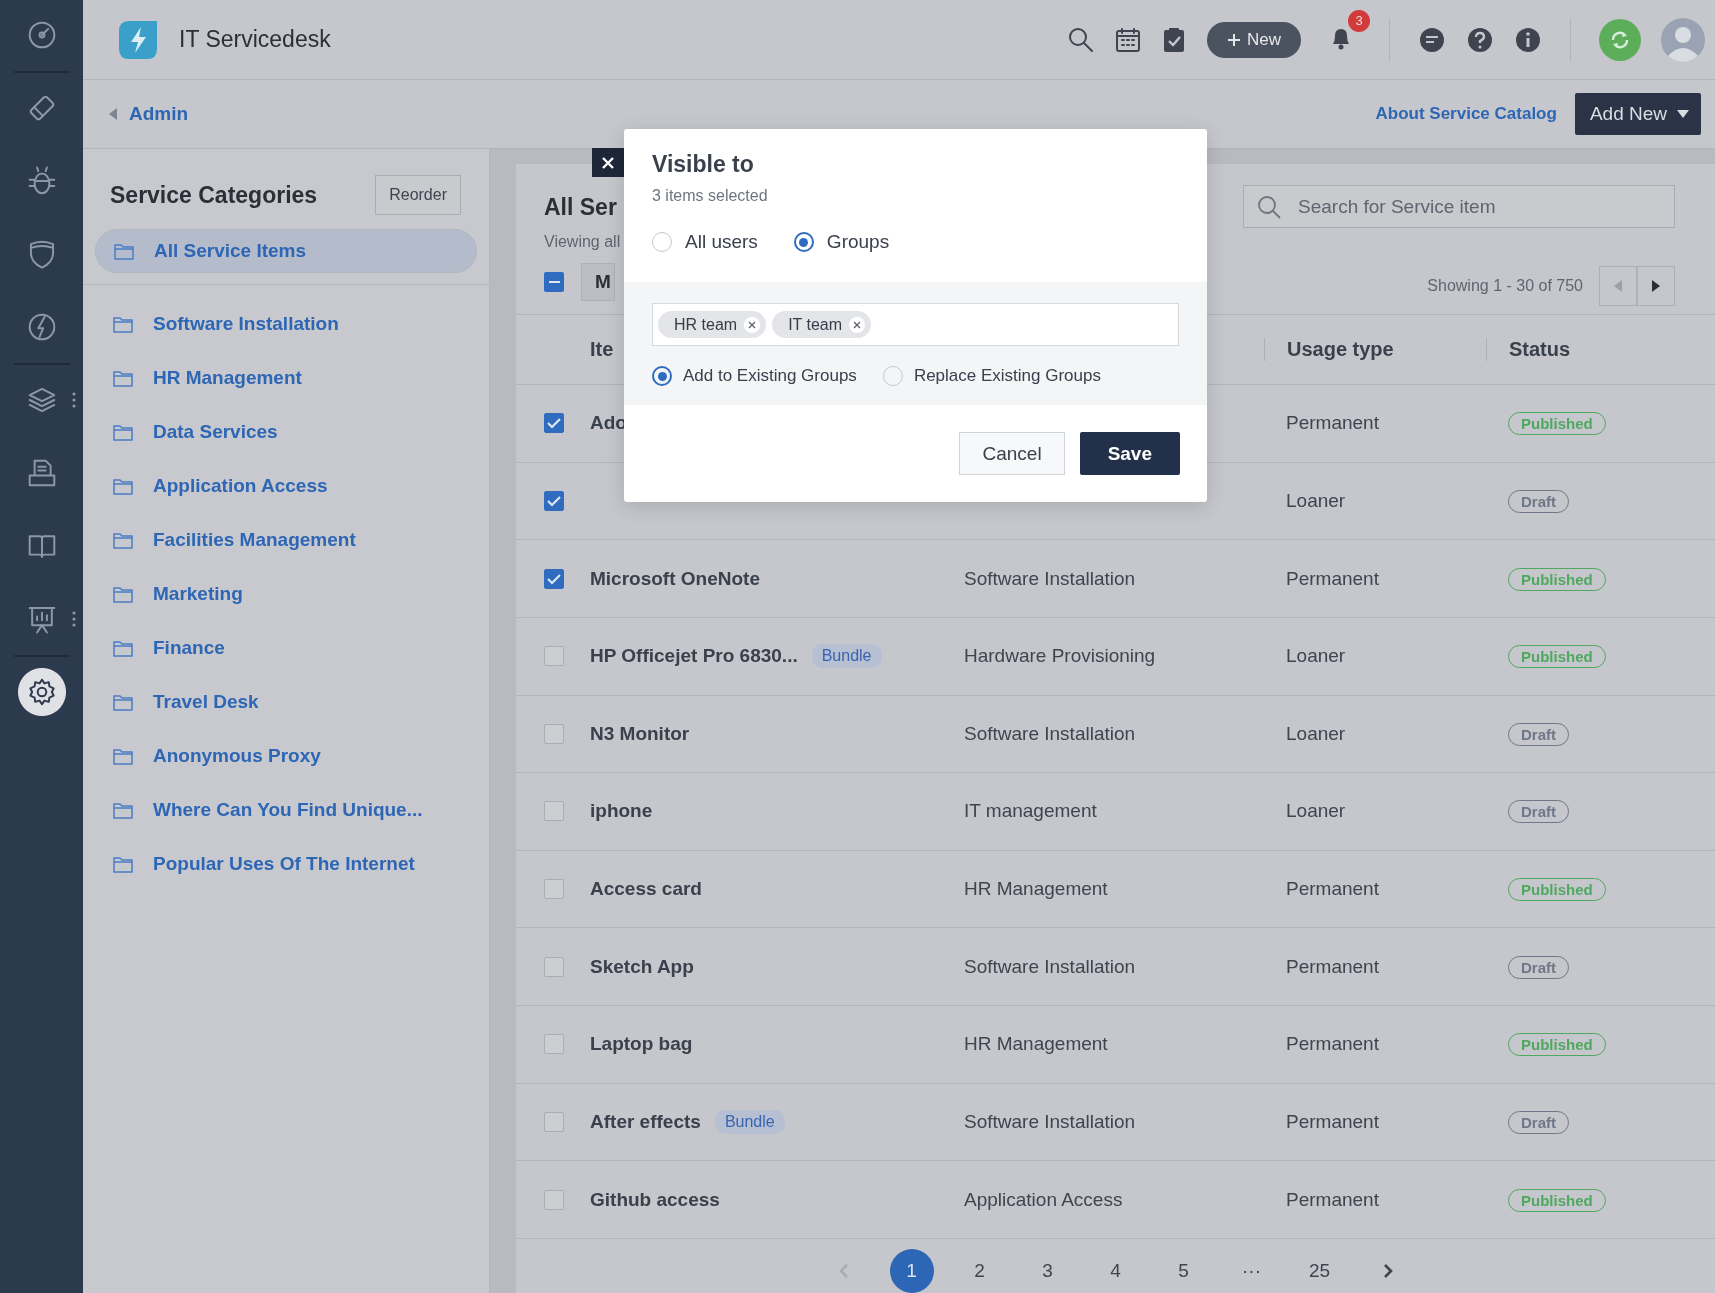 The height and width of the screenshot is (1293, 1715). What do you see at coordinates (73, 619) in the screenshot?
I see `more-icon` at bounding box center [73, 619].